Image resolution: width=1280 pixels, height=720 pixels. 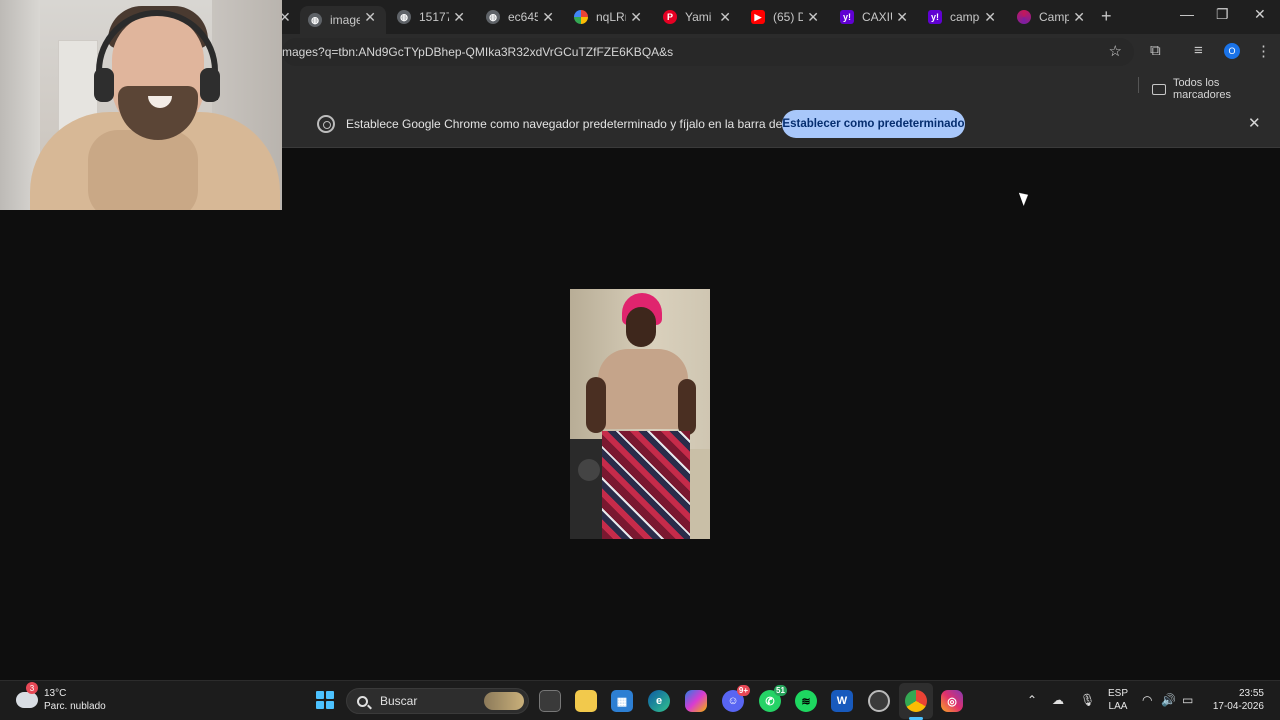 I want to click on profile-avatar: O, so click(x=1232, y=51).